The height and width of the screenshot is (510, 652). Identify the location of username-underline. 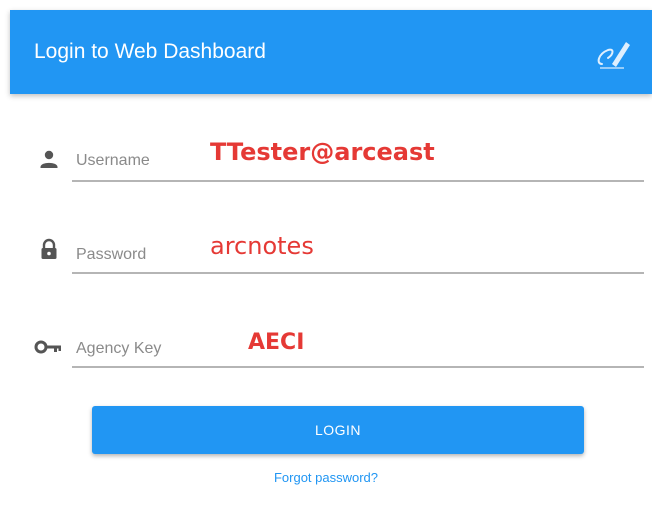
(358, 181).